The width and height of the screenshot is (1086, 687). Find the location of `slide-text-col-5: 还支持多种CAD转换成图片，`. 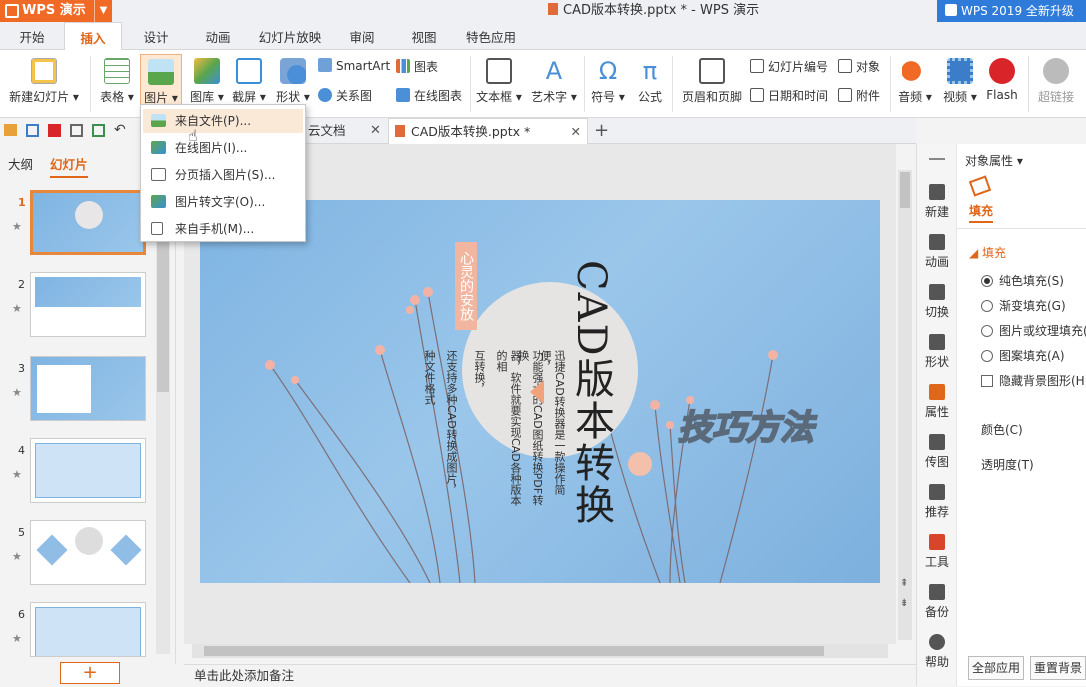

slide-text-col-5: 还支持多种CAD转换成图片， is located at coordinates (451, 430).